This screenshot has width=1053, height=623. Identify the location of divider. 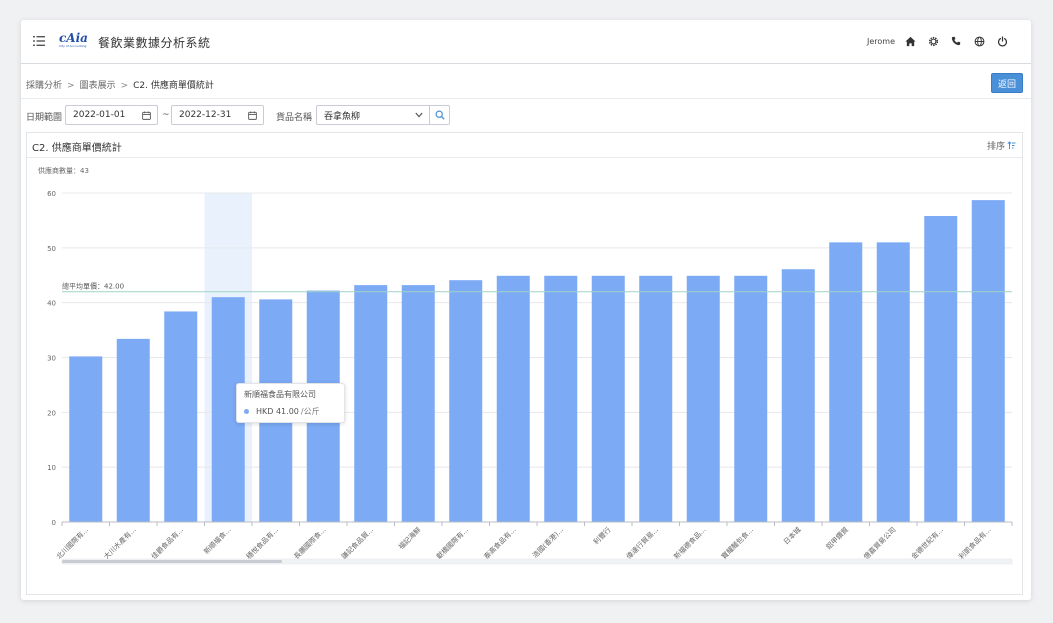
(526, 98).